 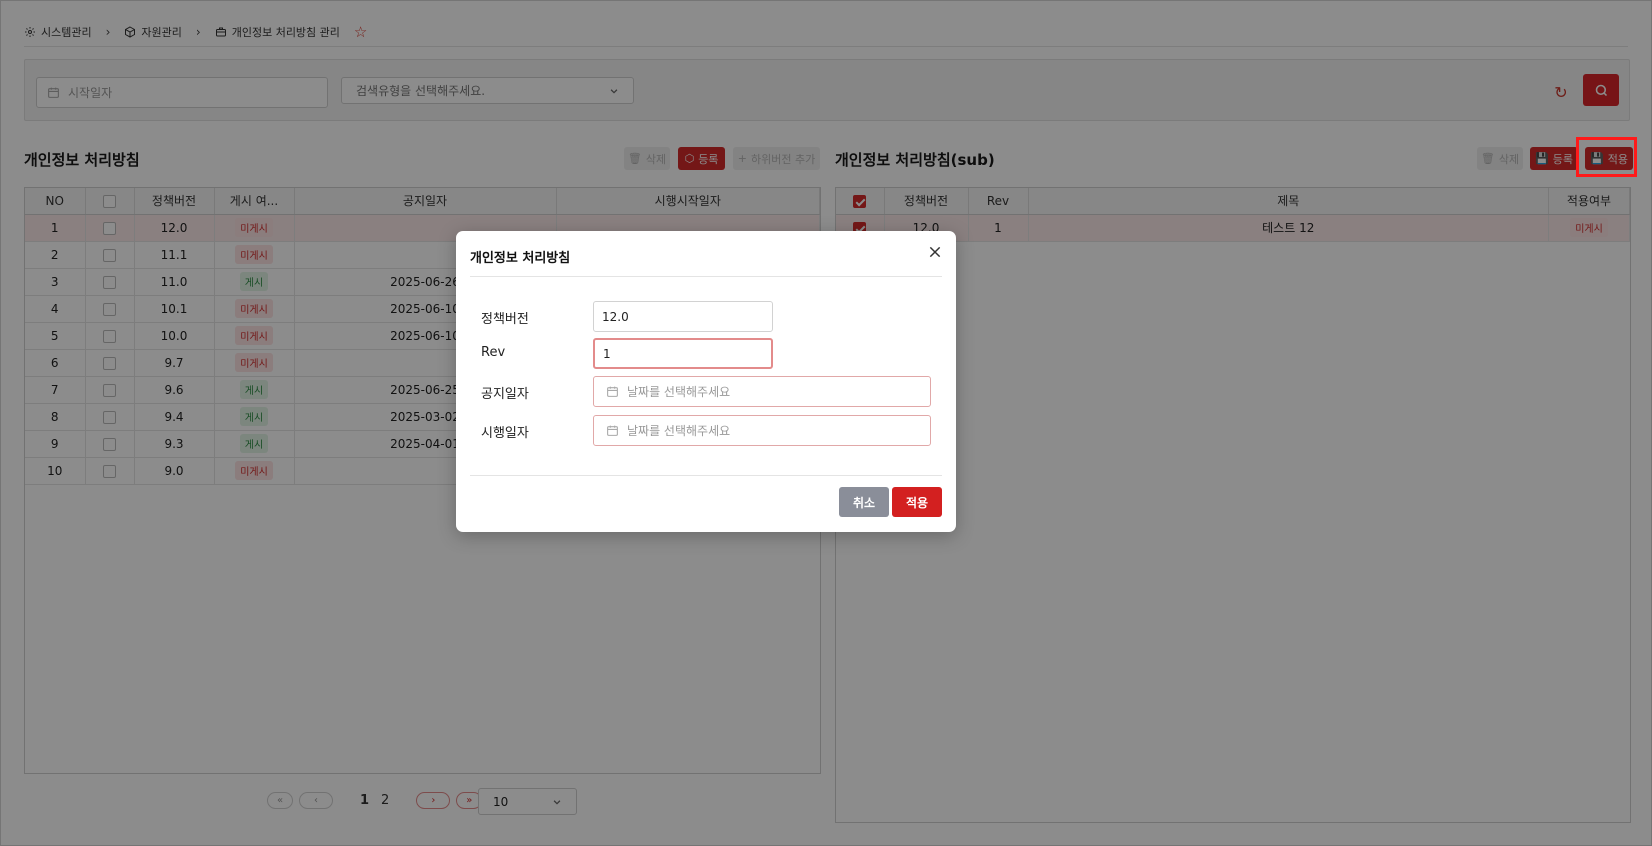 What do you see at coordinates (1606, 157) in the screenshot?
I see `highlight-box` at bounding box center [1606, 157].